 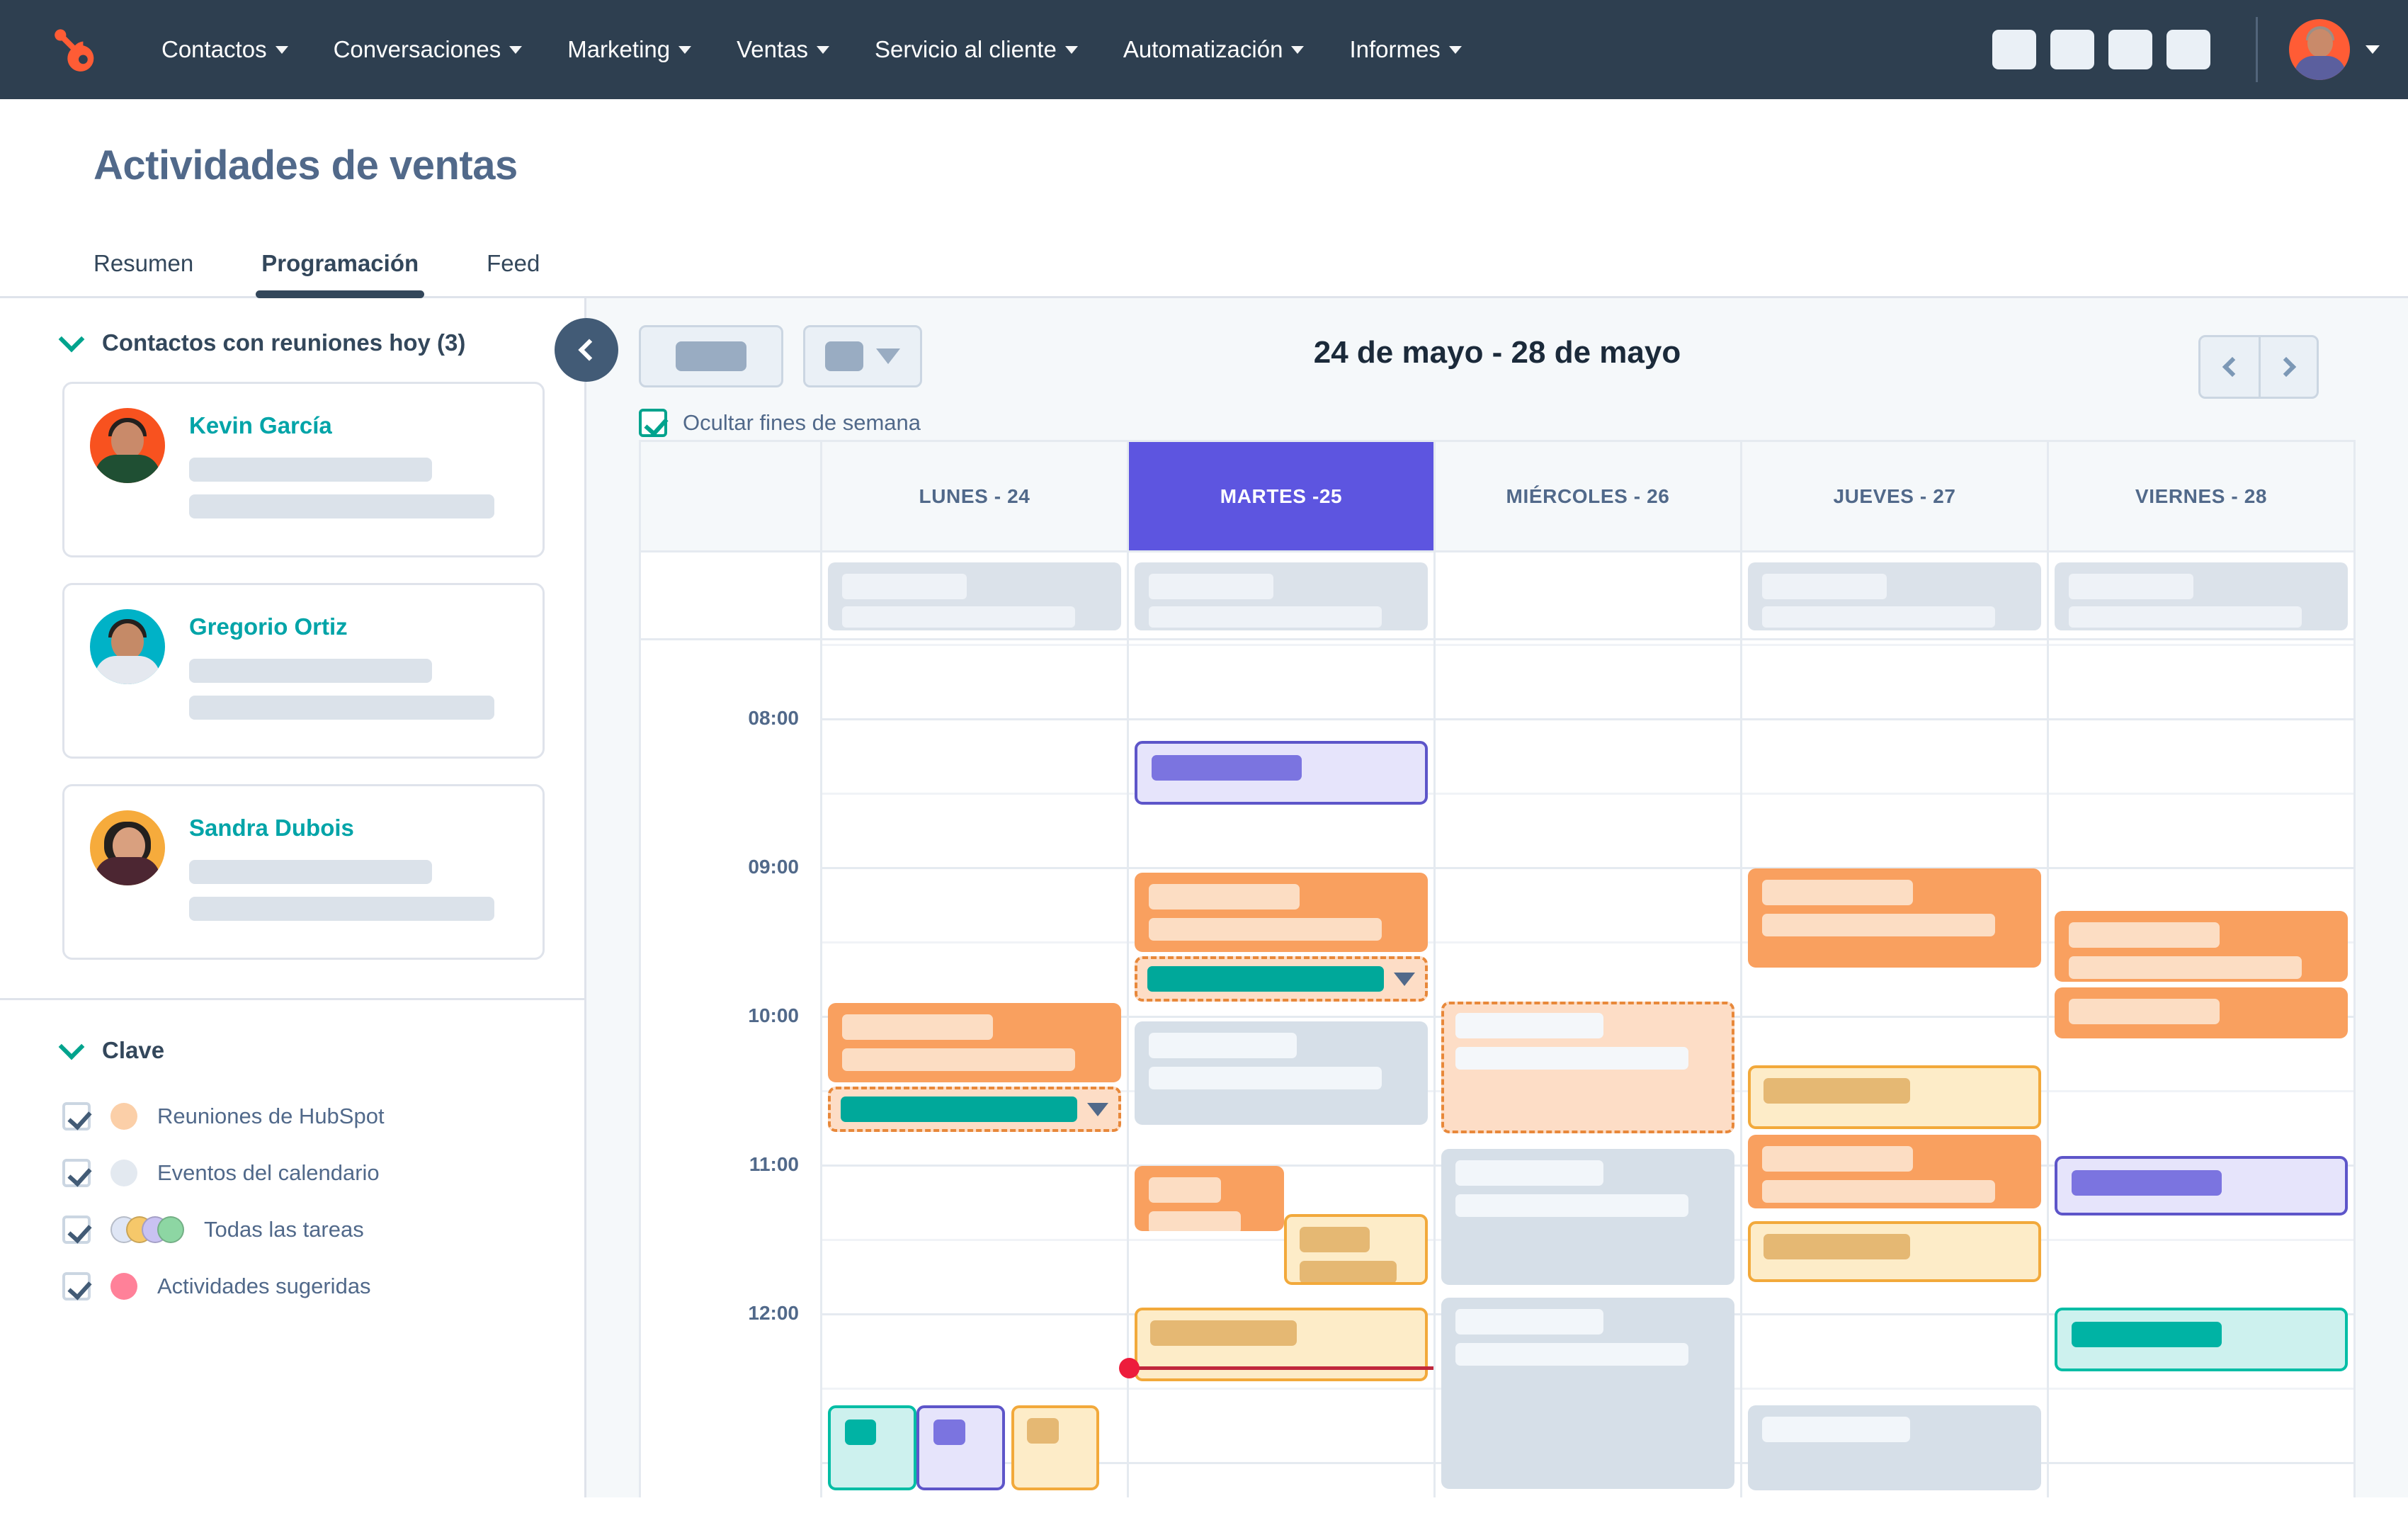 What do you see at coordinates (303, 671) in the screenshot?
I see `contact-card-gregorio-ortiz: Gregorio Ortiz` at bounding box center [303, 671].